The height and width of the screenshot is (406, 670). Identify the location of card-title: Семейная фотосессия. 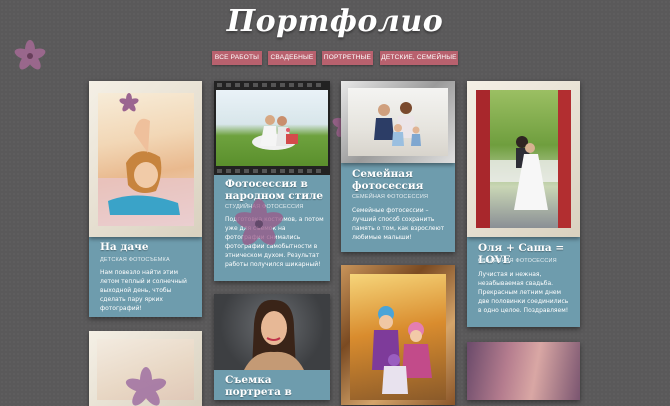
(399, 180).